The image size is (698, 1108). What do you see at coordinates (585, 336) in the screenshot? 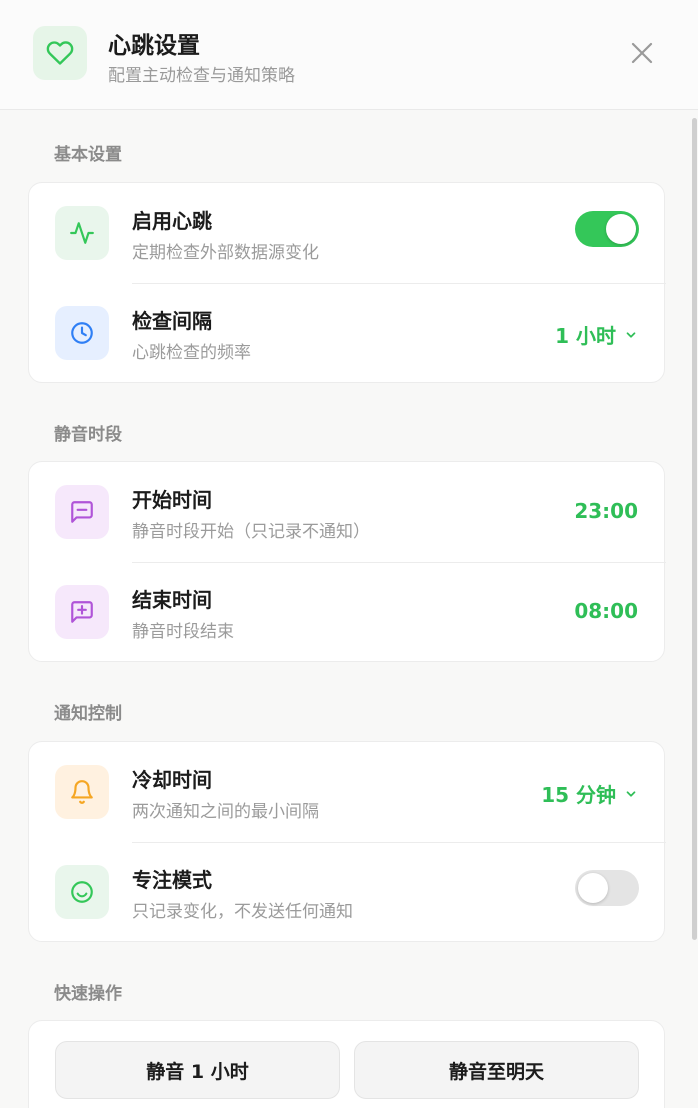
I see `interval-value: 1 小时` at bounding box center [585, 336].